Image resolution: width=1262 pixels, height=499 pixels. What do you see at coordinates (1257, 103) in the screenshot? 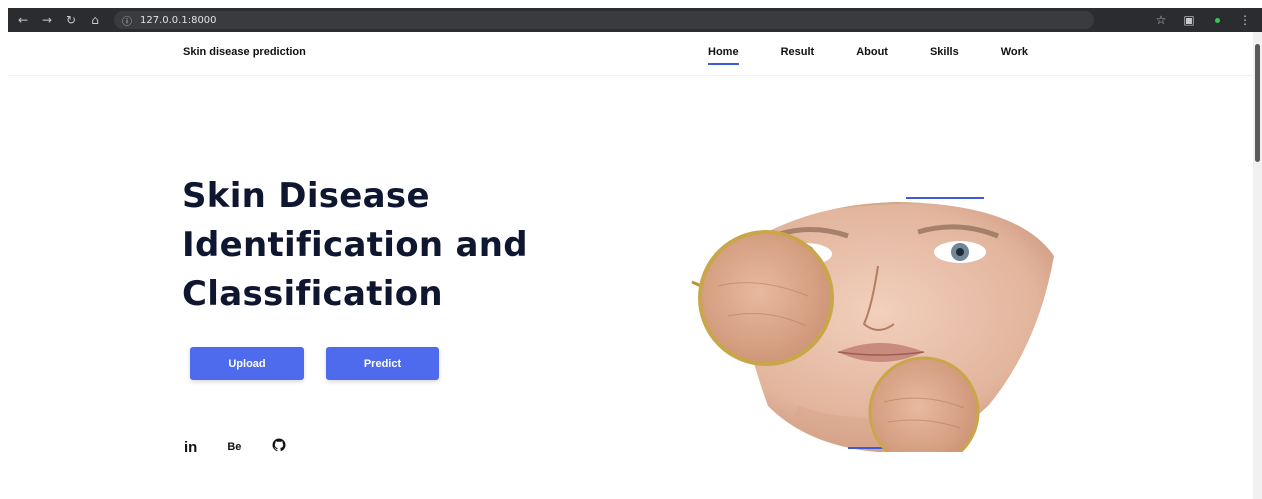
I see `scrollbar-thumb` at bounding box center [1257, 103].